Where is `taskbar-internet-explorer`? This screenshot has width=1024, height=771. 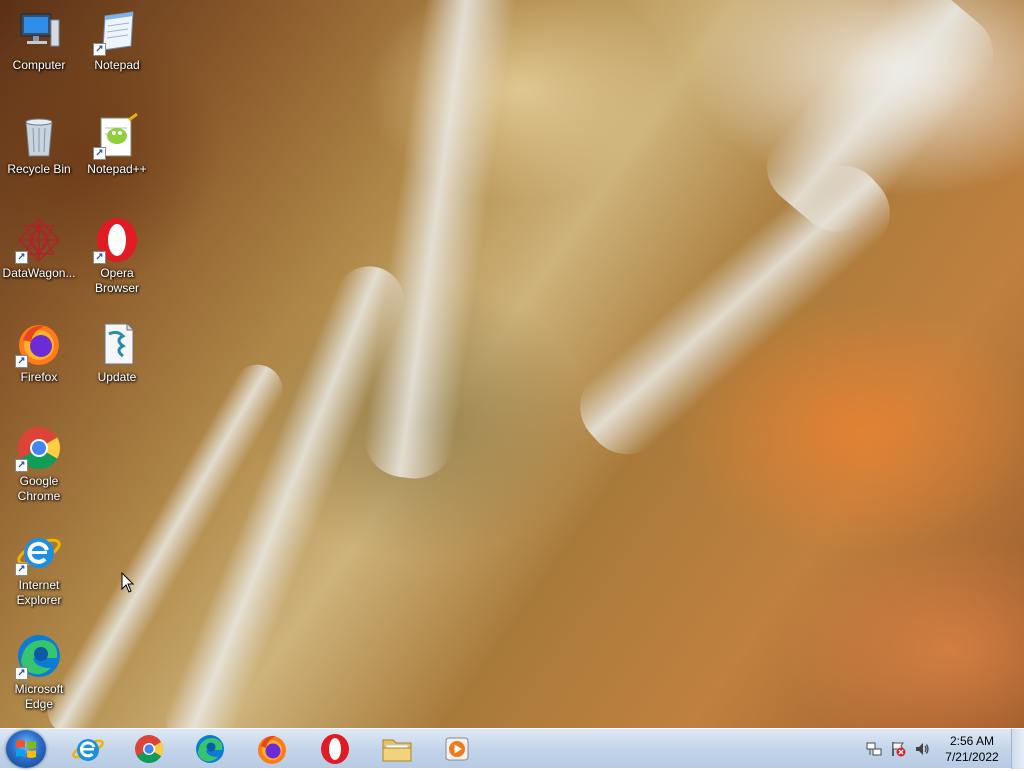 taskbar-internet-explorer is located at coordinates (88, 749).